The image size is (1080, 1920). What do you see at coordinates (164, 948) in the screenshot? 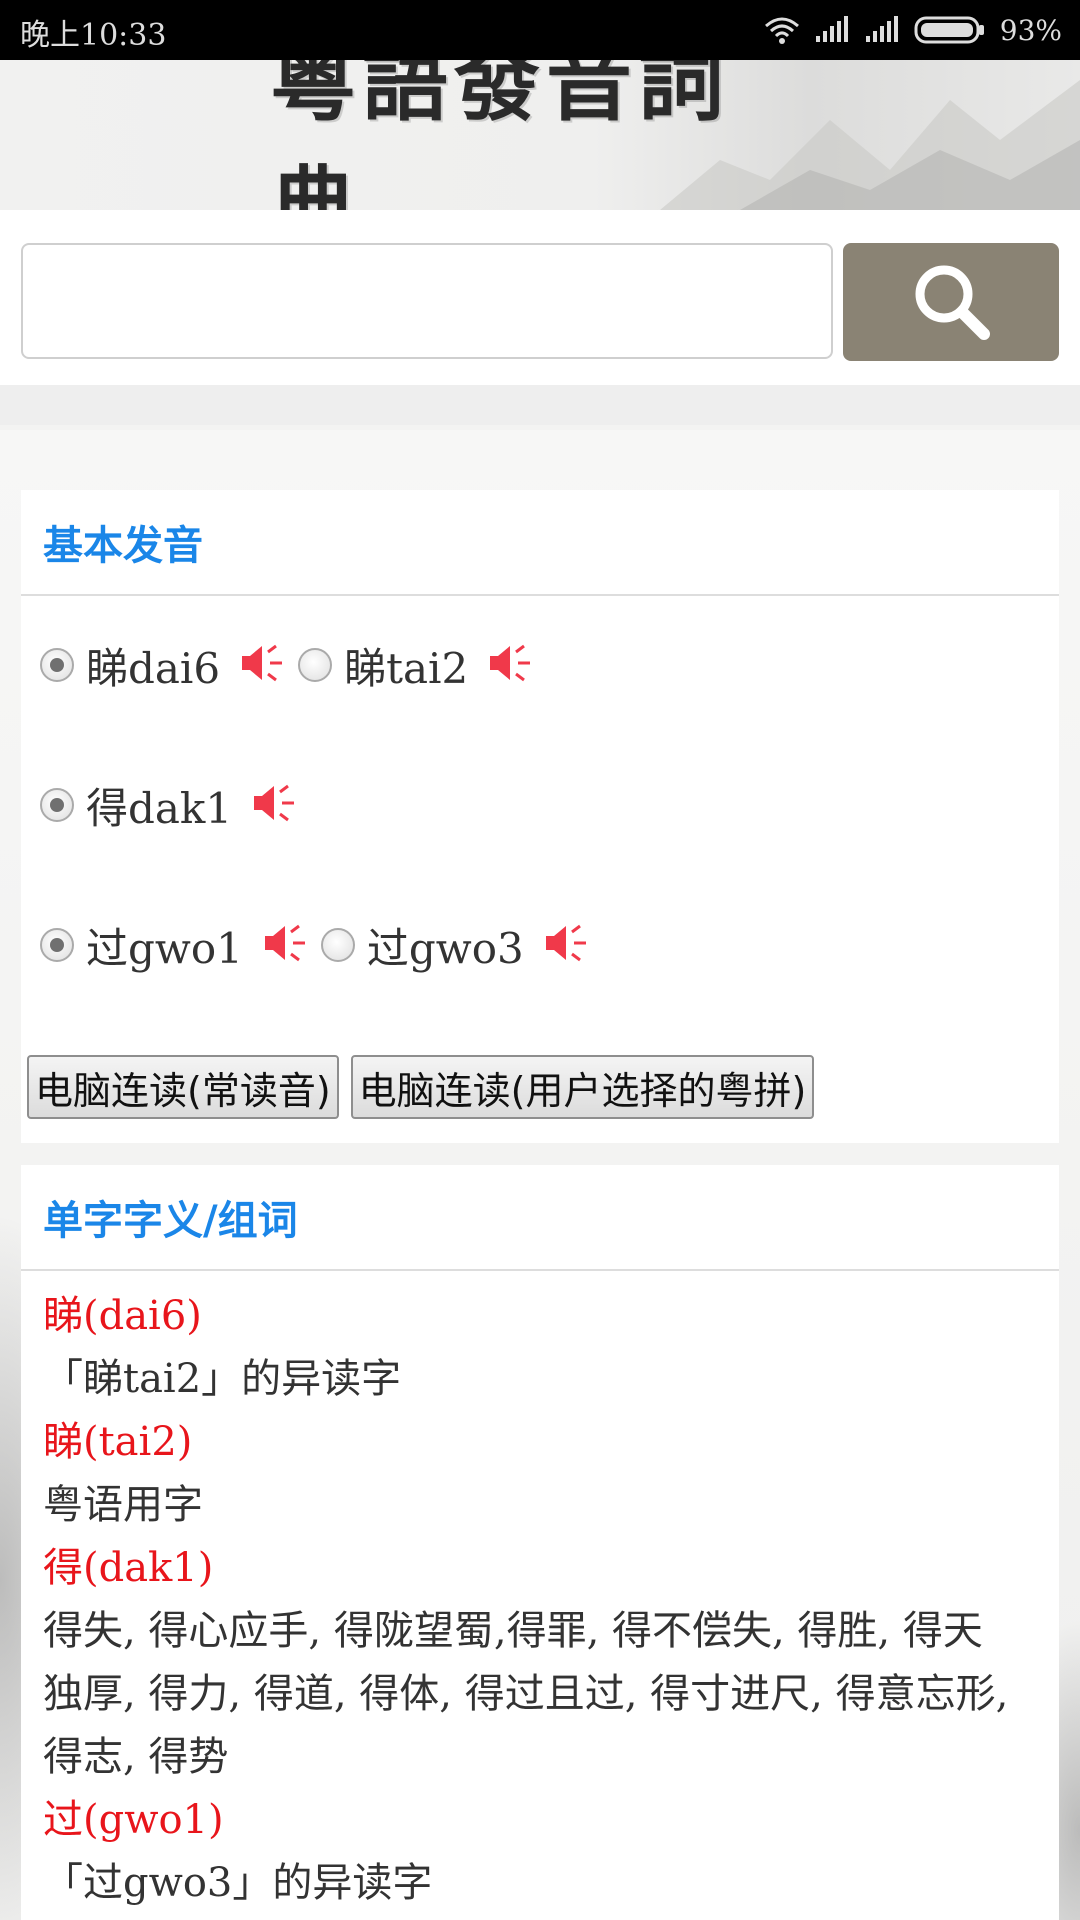
I see `pronunciation-label: 过gwo1` at bounding box center [164, 948].